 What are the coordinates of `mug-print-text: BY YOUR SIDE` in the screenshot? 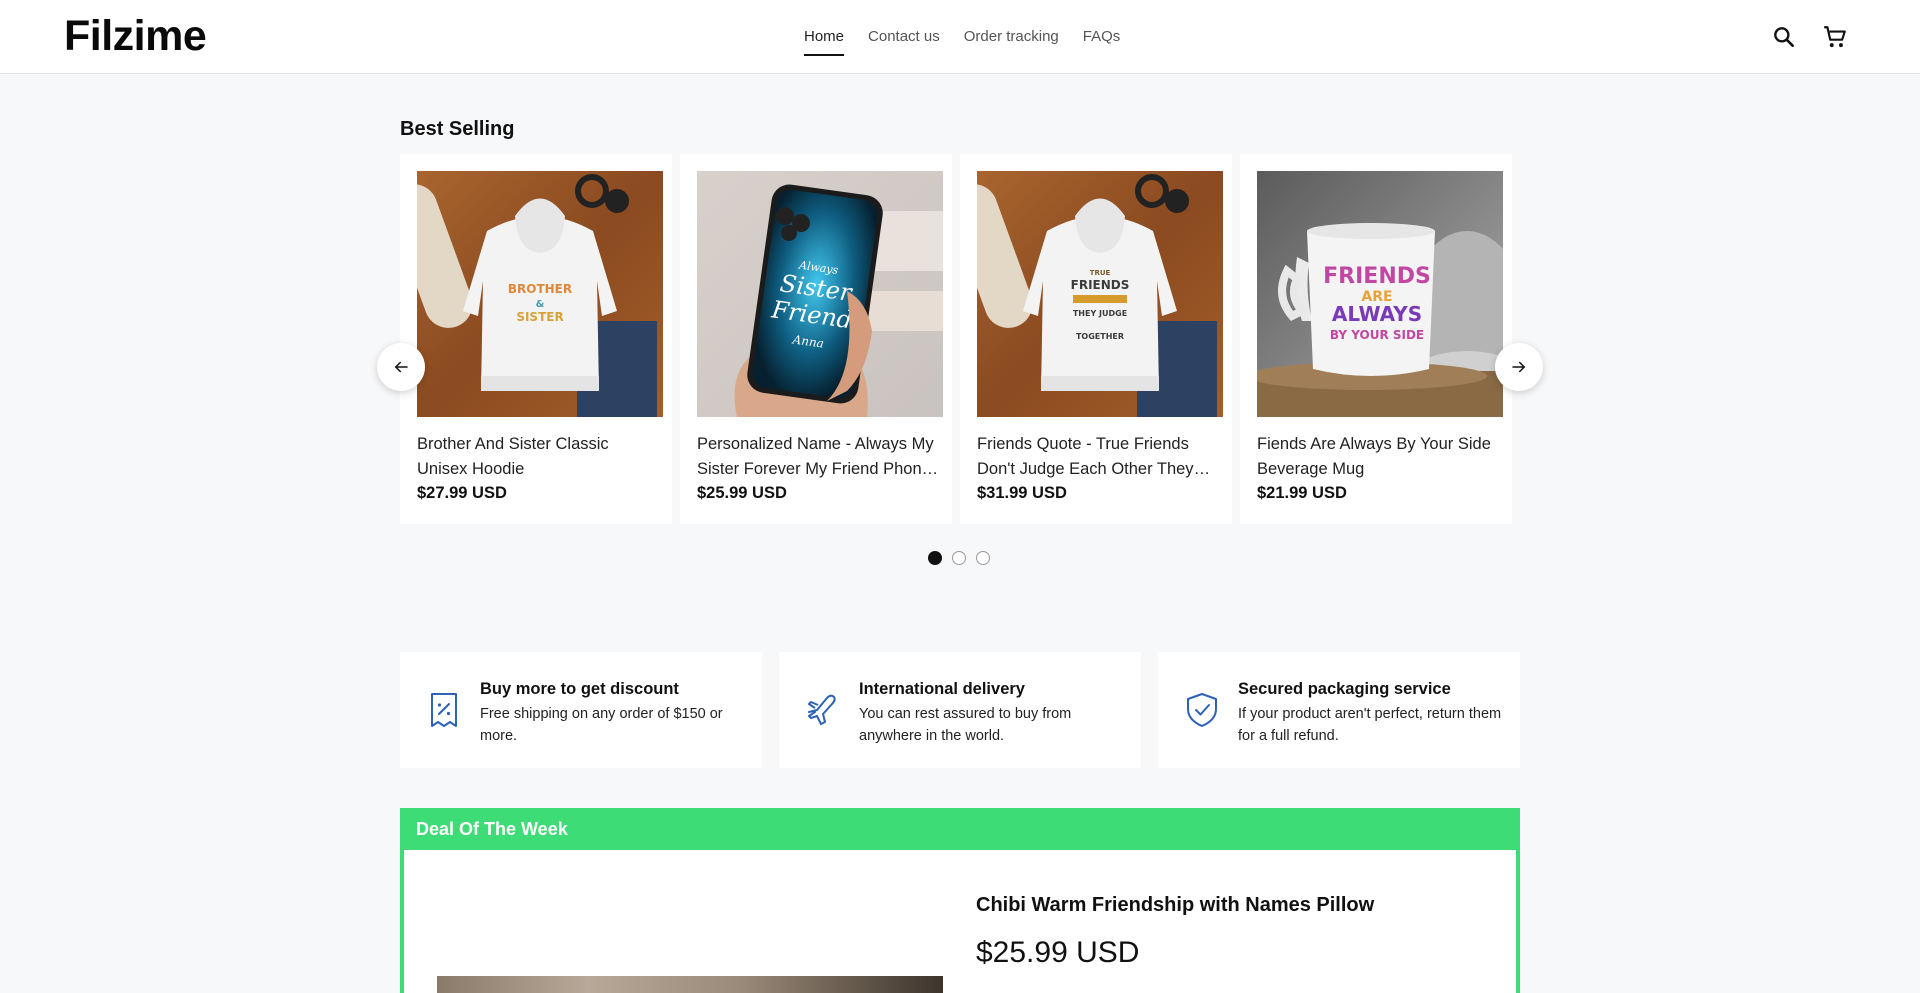 It's located at (1377, 335).